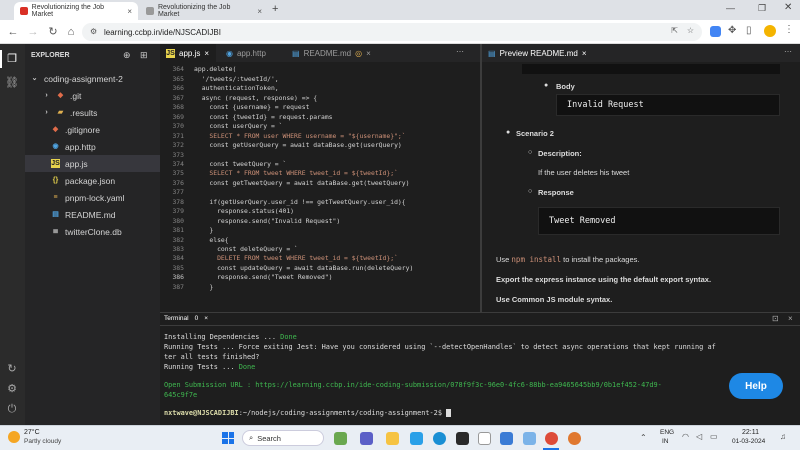 The height and width of the screenshot is (450, 800). I want to click on taskbar-search: ⌕ Search, so click(283, 438).